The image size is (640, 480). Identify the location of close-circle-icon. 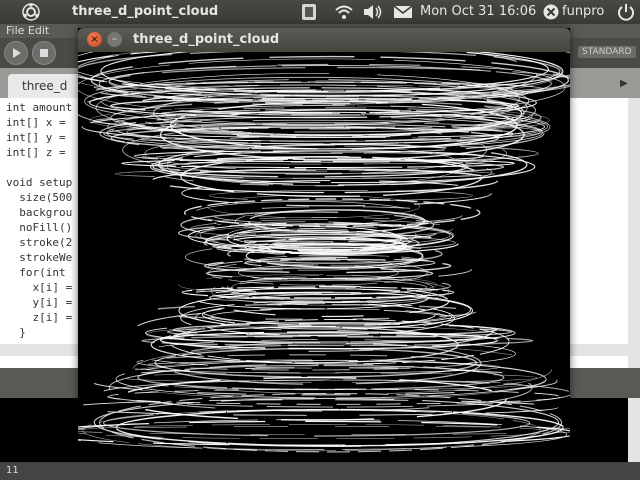
(551, 12).